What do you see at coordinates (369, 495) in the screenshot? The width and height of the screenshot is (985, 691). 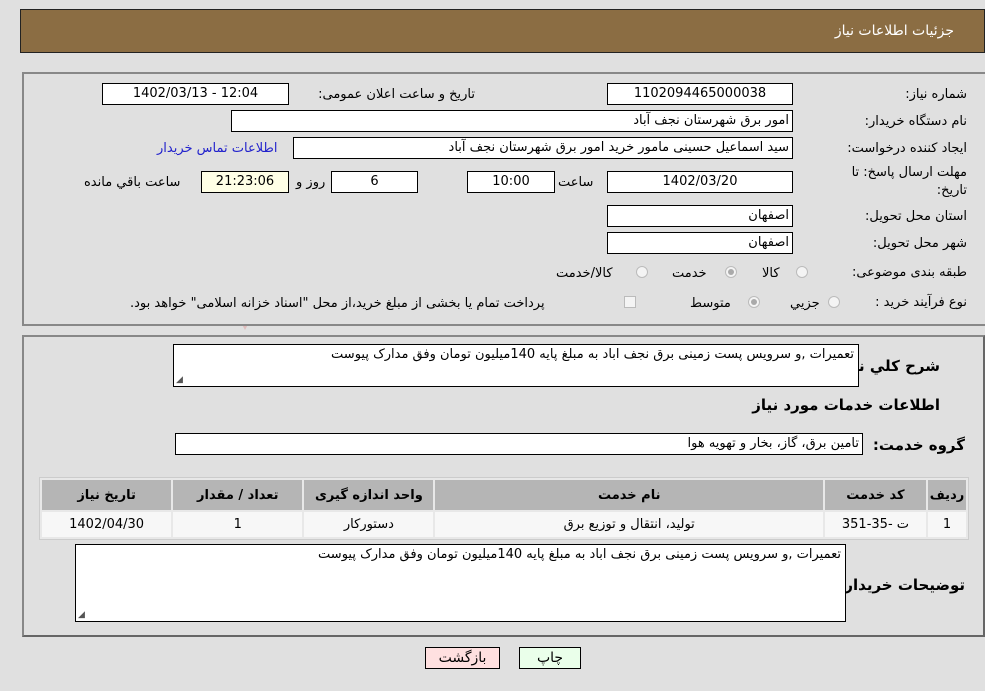 I see `col-unit: واحد اندازه گیری` at bounding box center [369, 495].